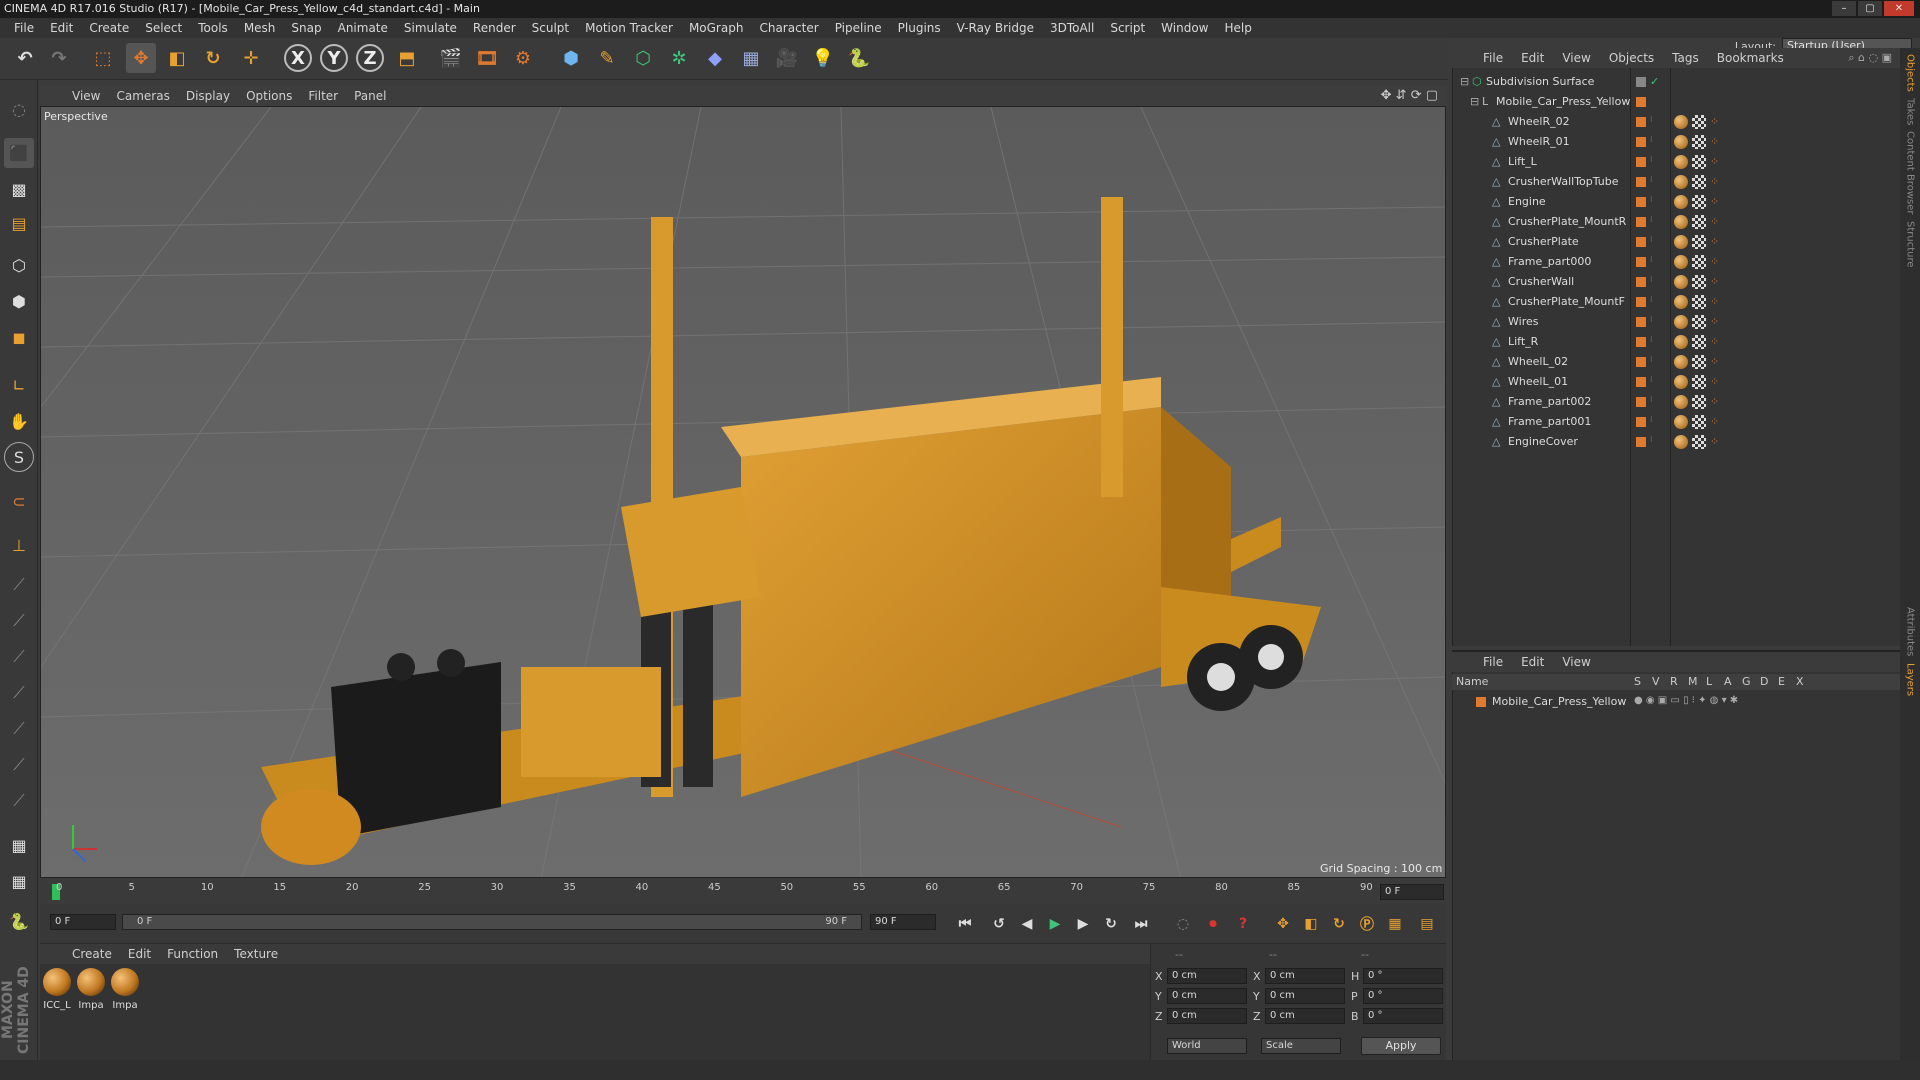 This screenshot has width=1920, height=1080. What do you see at coordinates (643, 58) in the screenshot?
I see `subdivision-icon: ⬡` at bounding box center [643, 58].